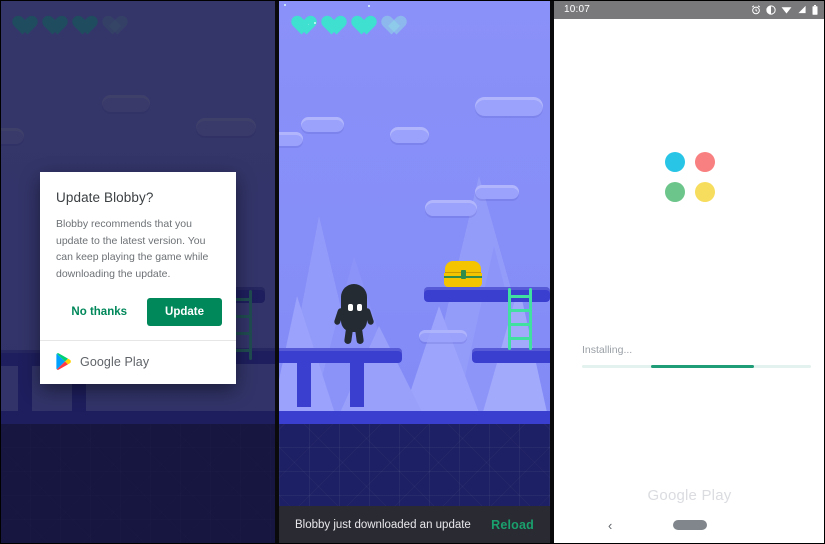  What do you see at coordinates (99, 312) in the screenshot?
I see `no-thanks-button: No thanks` at bounding box center [99, 312].